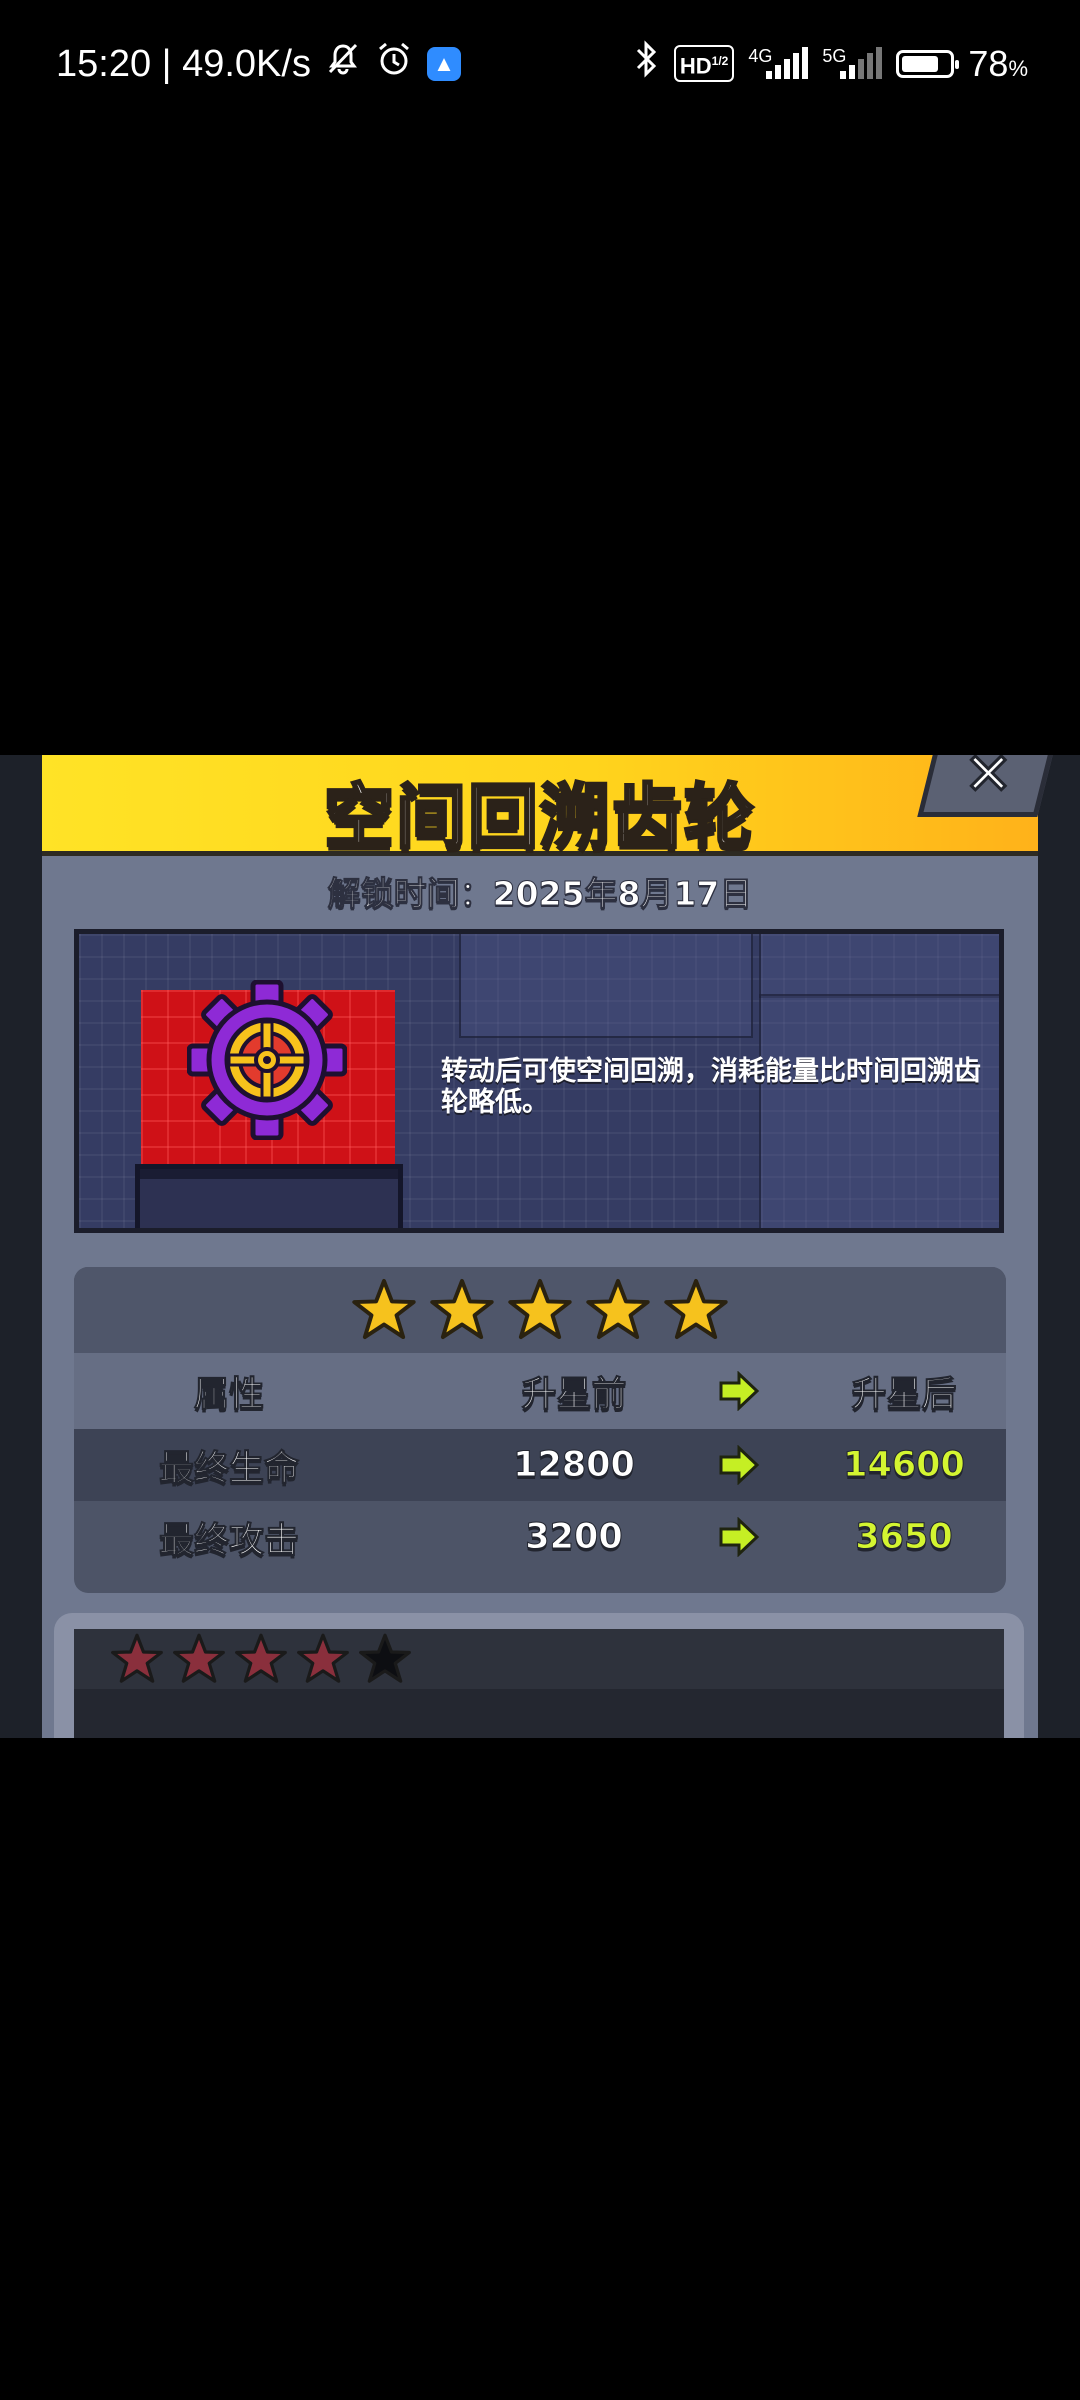 The height and width of the screenshot is (2400, 1080). What do you see at coordinates (269, 1196) in the screenshot?
I see `pedestal` at bounding box center [269, 1196].